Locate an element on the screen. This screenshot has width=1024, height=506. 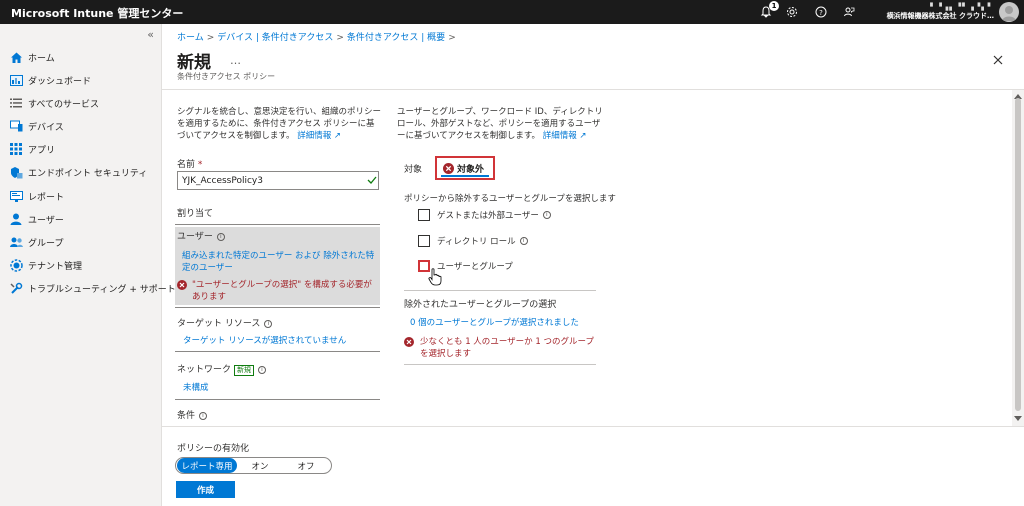
sidebar-item-endpoint-security: エンドポイント セキュリティ is located at coordinates (78, 172).